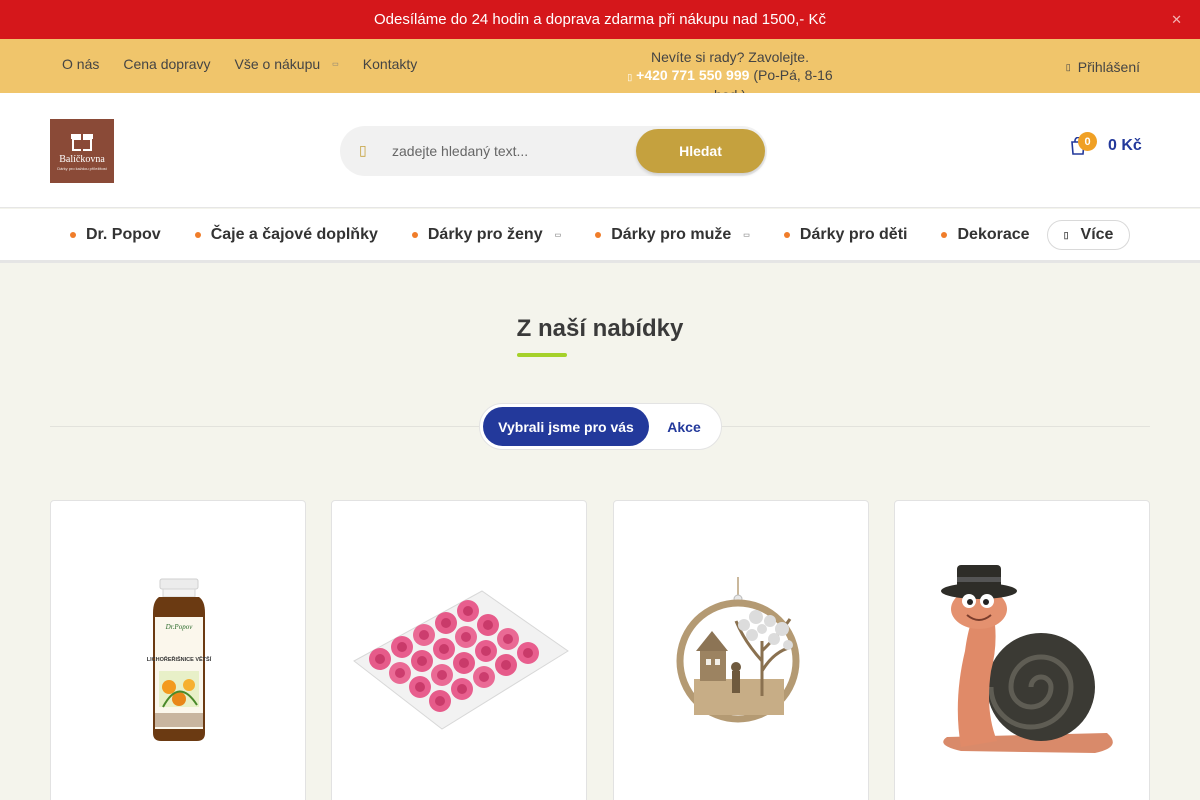 Image resolution: width=1200 pixels, height=800 pixels. I want to click on search-bar: ▯ Hledat, so click(553, 151).